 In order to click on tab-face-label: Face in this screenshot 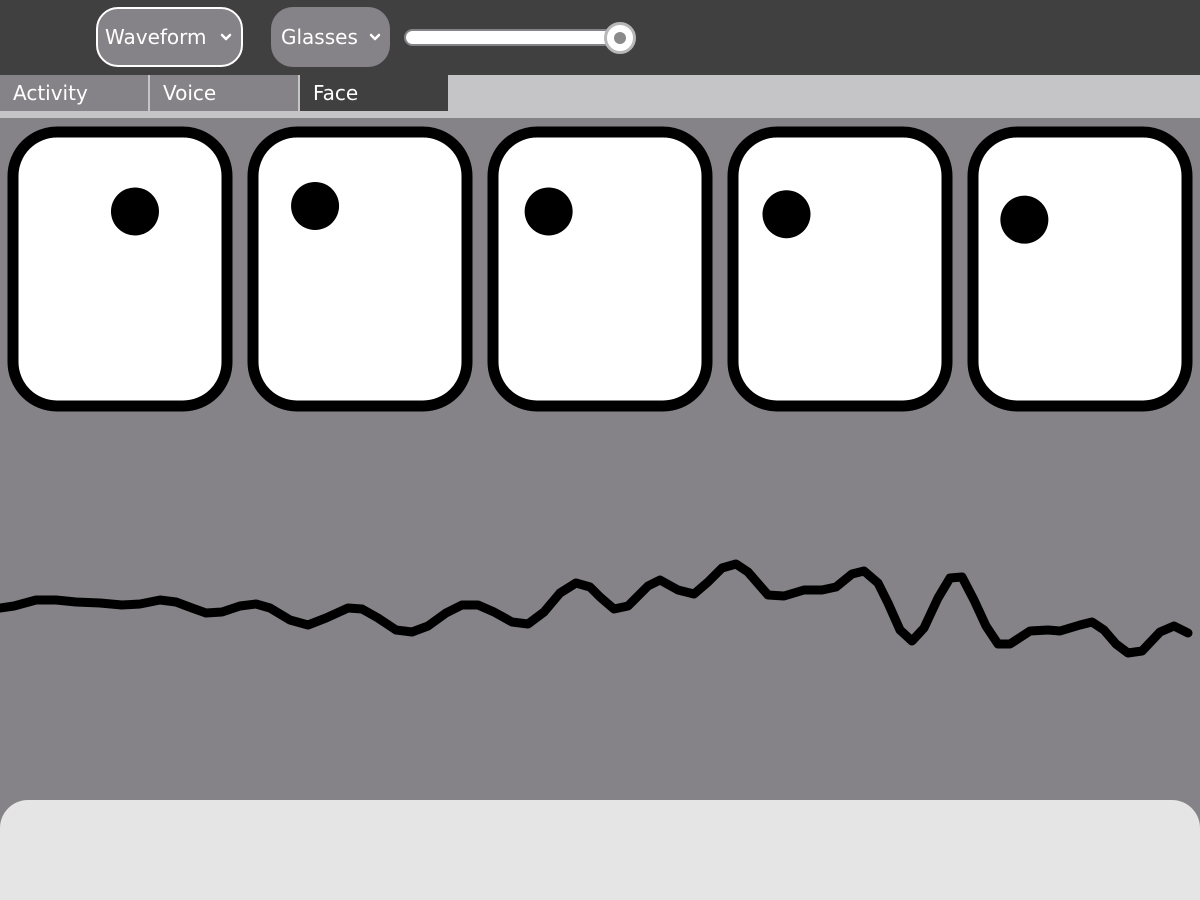, I will do `click(336, 93)`.